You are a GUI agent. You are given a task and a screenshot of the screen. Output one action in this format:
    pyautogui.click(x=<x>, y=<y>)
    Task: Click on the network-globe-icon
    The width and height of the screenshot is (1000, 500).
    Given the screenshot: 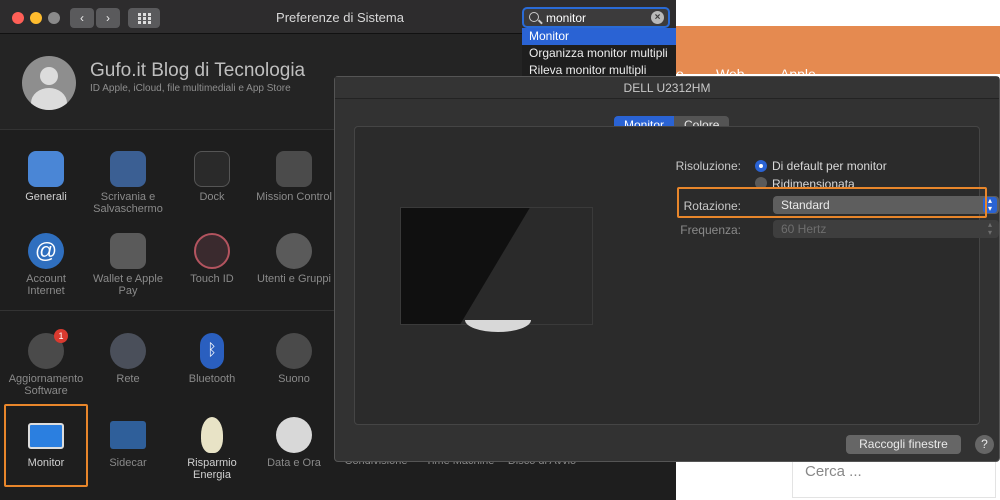 What is the action you would take?
    pyautogui.click(x=128, y=351)
    